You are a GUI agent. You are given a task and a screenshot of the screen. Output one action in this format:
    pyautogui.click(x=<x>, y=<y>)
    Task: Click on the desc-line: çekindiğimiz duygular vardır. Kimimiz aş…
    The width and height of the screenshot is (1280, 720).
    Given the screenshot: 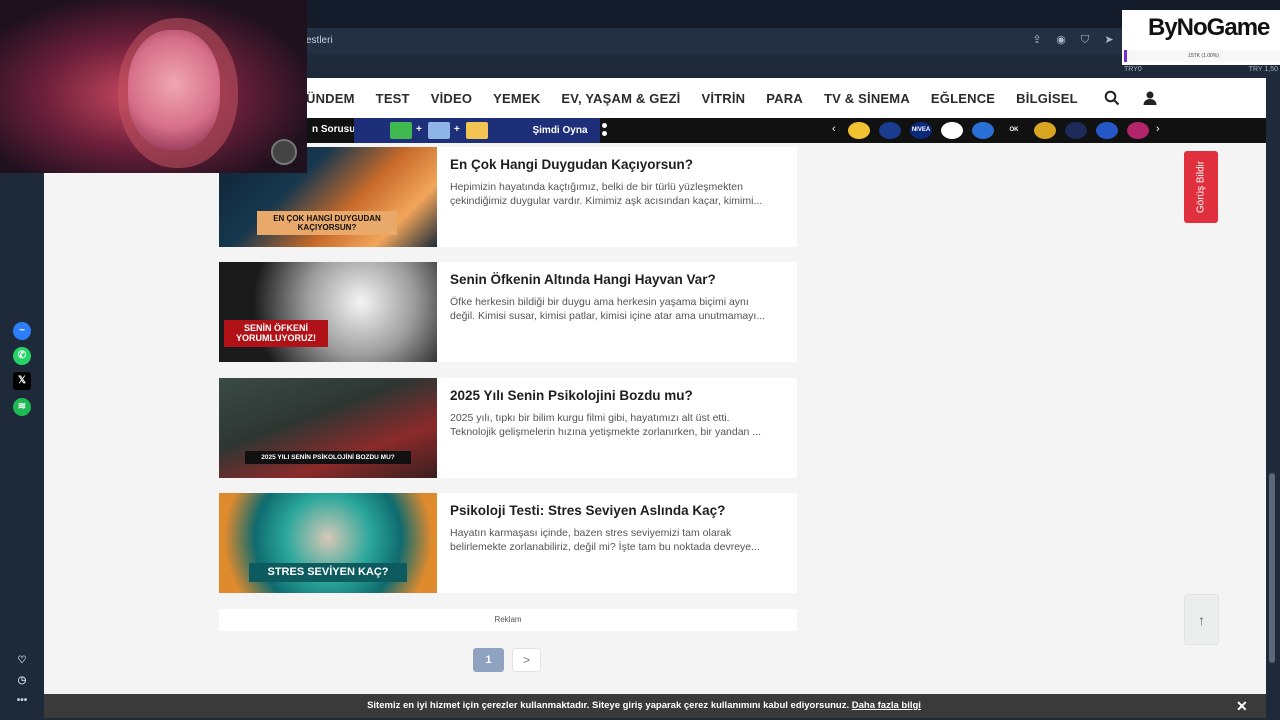 What is the action you would take?
    pyautogui.click(x=606, y=201)
    